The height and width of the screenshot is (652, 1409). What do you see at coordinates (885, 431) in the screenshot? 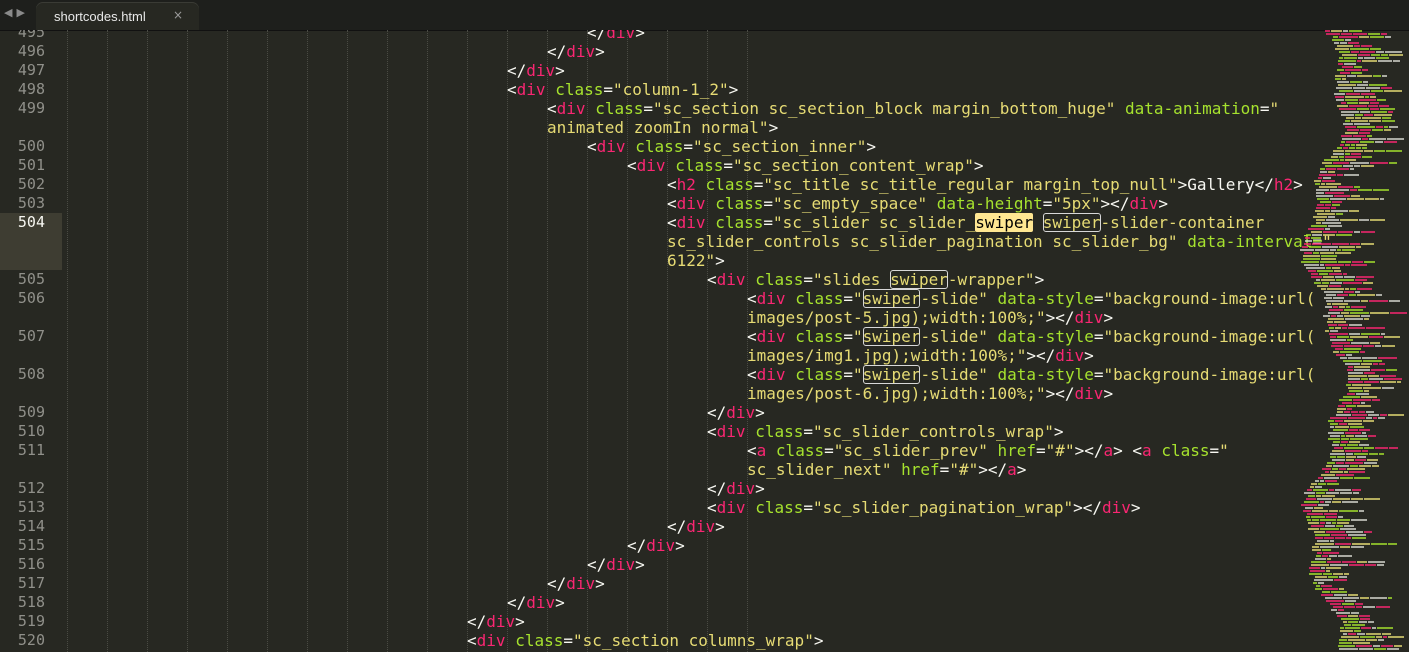
I see `code-line: <div class="sc_slider_controls_wrap">` at bounding box center [885, 431].